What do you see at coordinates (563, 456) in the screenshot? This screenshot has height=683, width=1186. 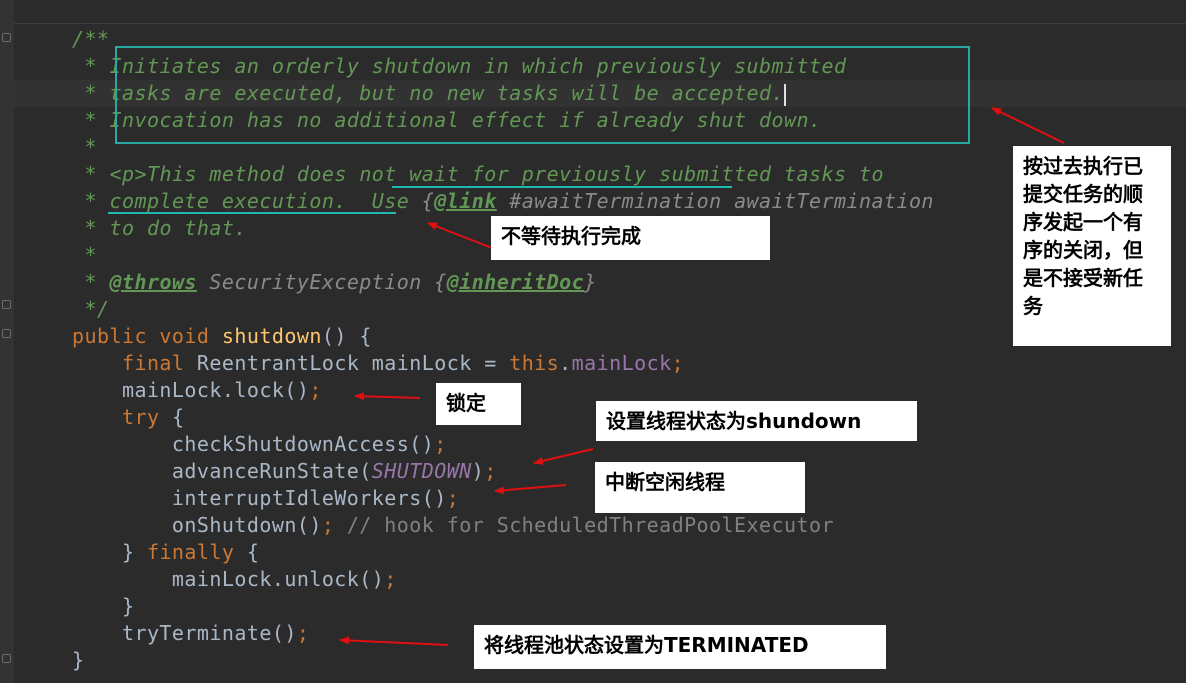 I see `arrow-set-state` at bounding box center [563, 456].